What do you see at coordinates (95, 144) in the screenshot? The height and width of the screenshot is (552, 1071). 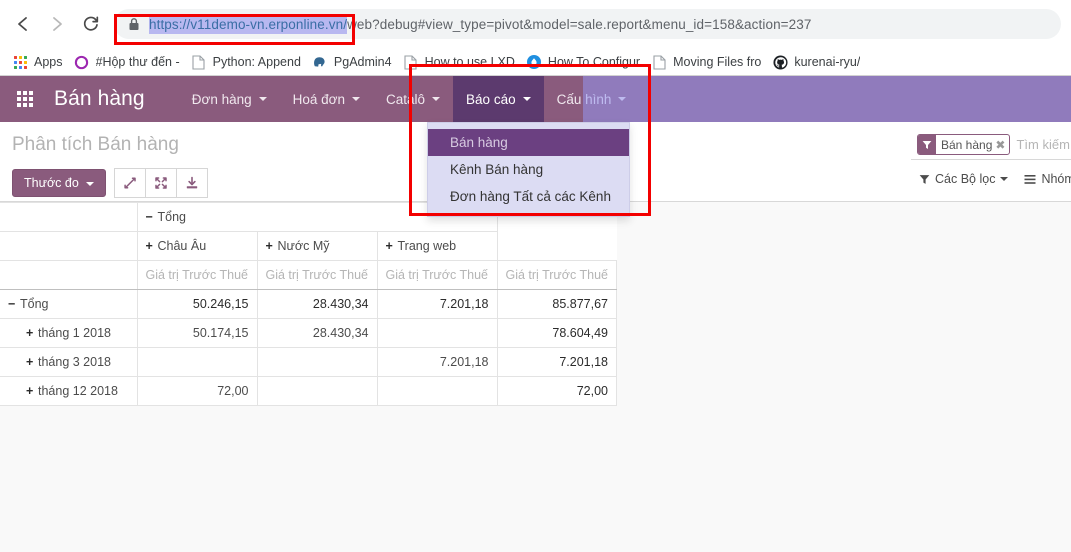 I see `page-title: Phân tích Bán hàng` at bounding box center [95, 144].